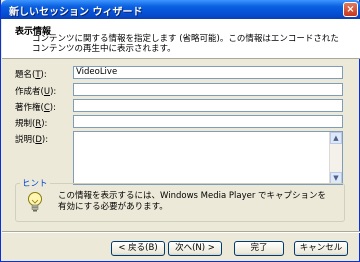 This screenshot has width=360, height=262. What do you see at coordinates (35, 183) in the screenshot?
I see `hint-legend: ヒント` at bounding box center [35, 183].